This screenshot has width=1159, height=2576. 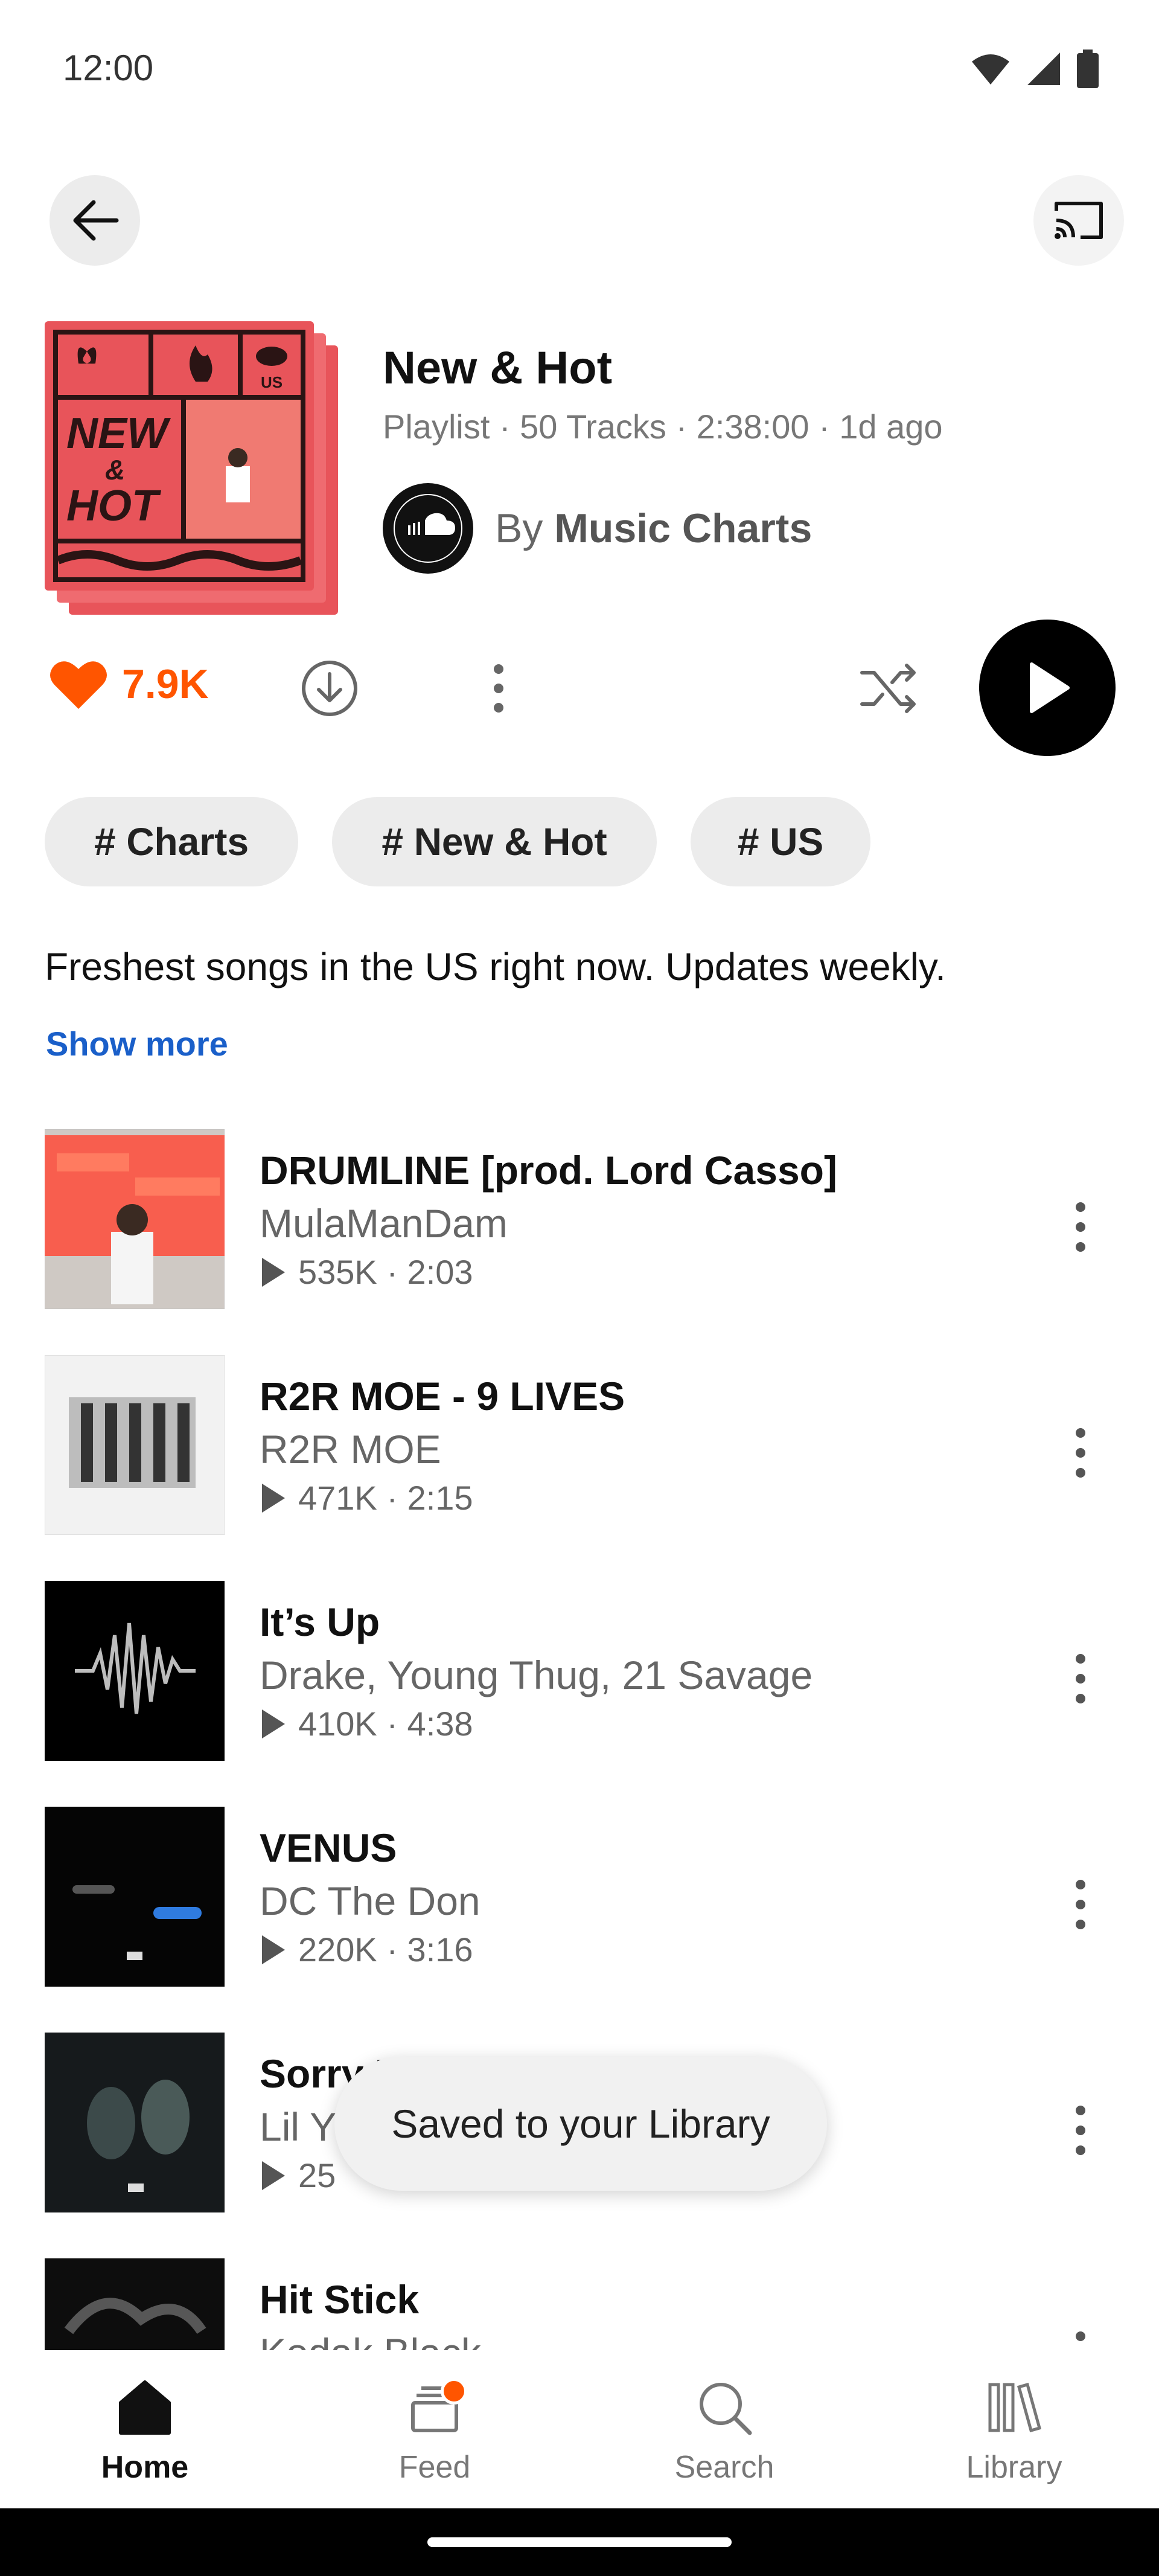 I want to click on track-stats-text: 471K · 2:15, so click(x=385, y=1498).